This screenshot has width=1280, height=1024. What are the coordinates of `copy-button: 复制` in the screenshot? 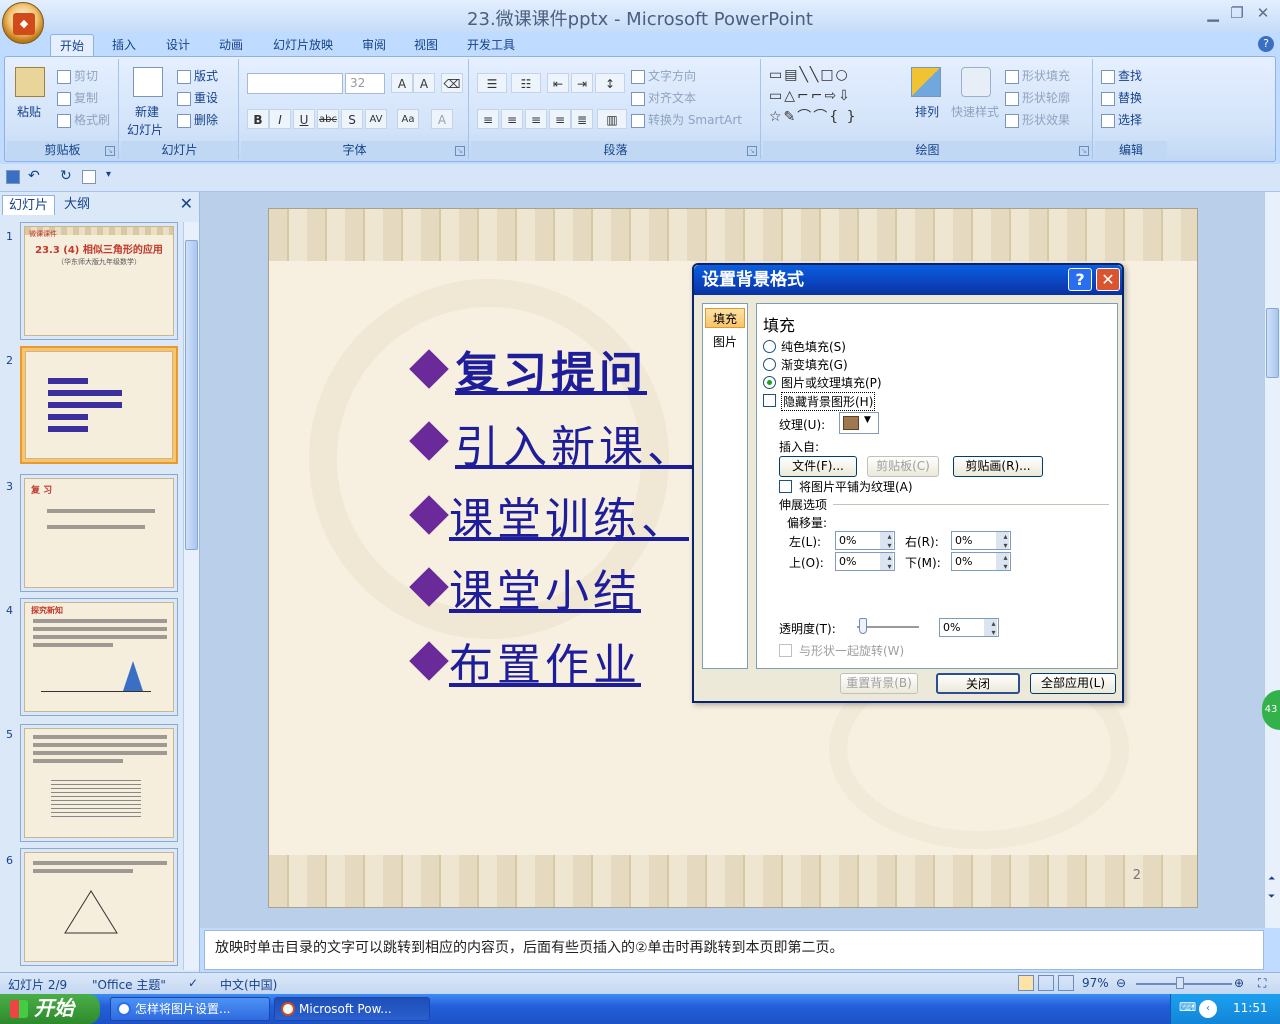 It's located at (77, 97).